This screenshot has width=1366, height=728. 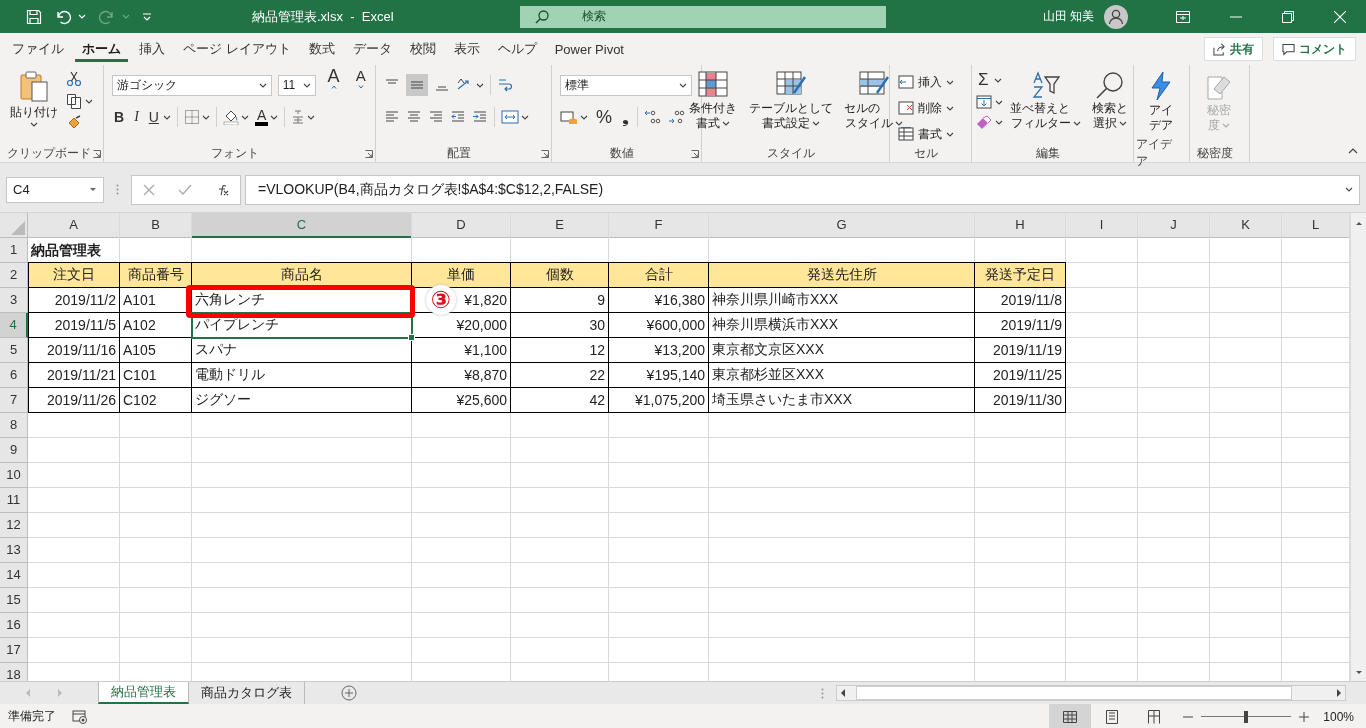 I want to click on autosum-button: Σ, so click(x=983, y=80).